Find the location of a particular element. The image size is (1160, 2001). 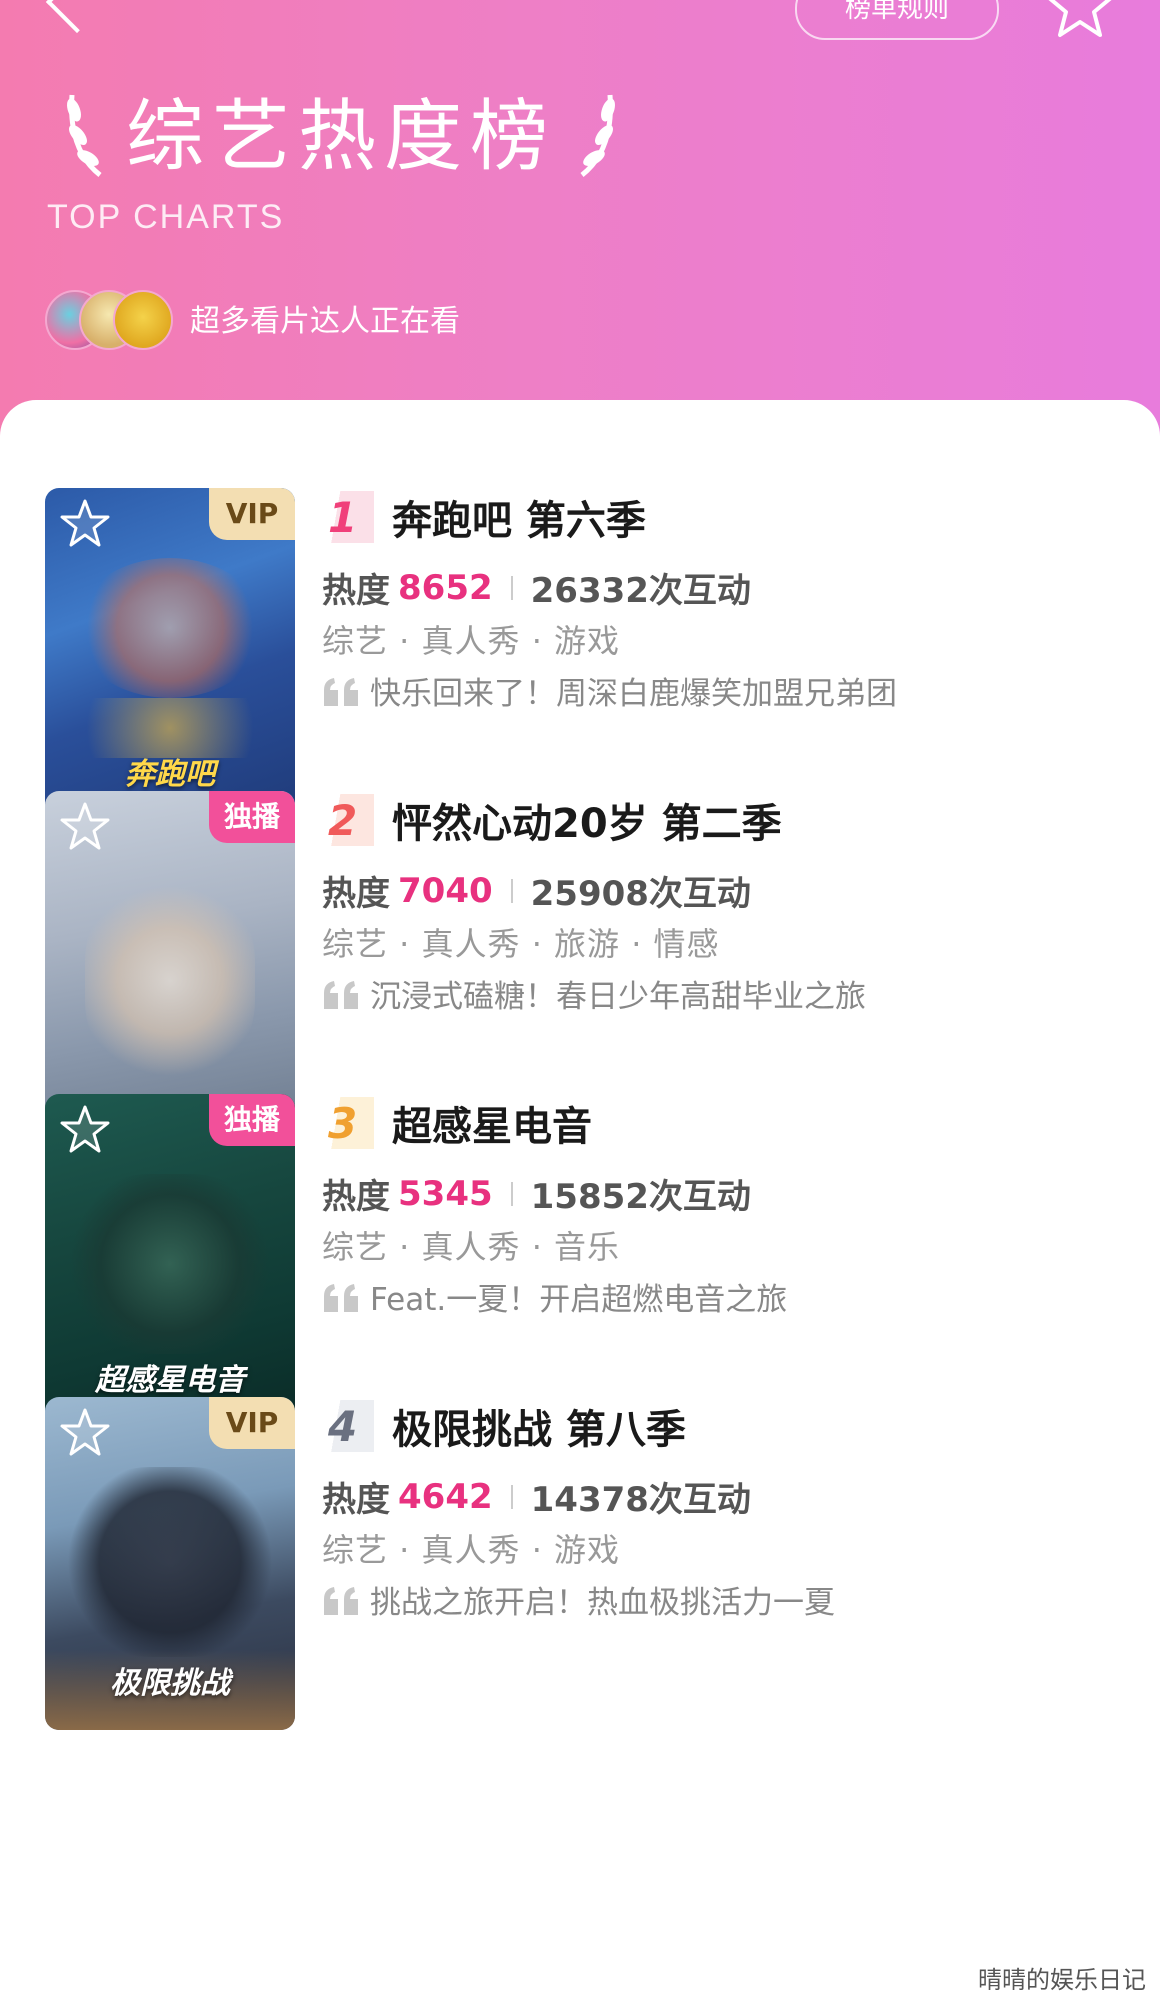

recommend-quote: 沉浸式磕糖！春日少年高甜毕业之旅 is located at coordinates (618, 997).